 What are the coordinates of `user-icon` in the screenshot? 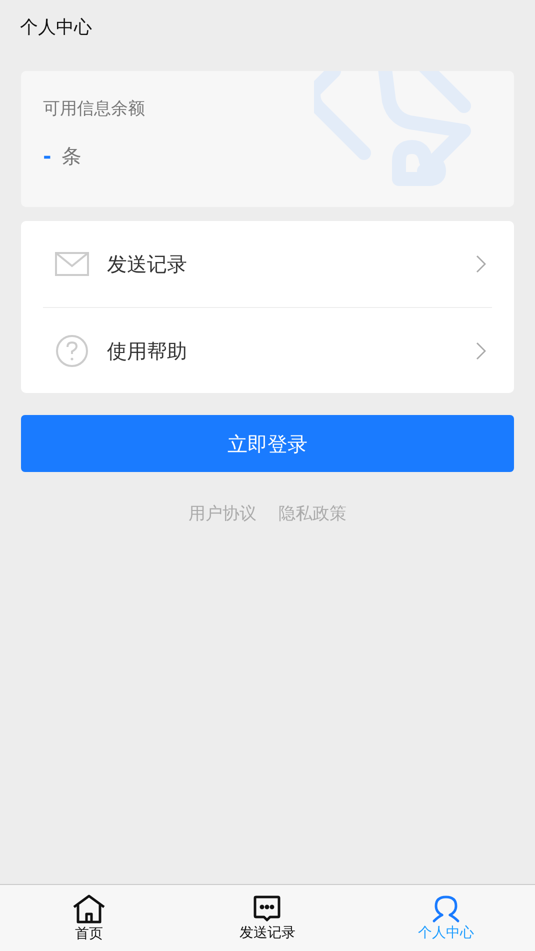 It's located at (446, 909).